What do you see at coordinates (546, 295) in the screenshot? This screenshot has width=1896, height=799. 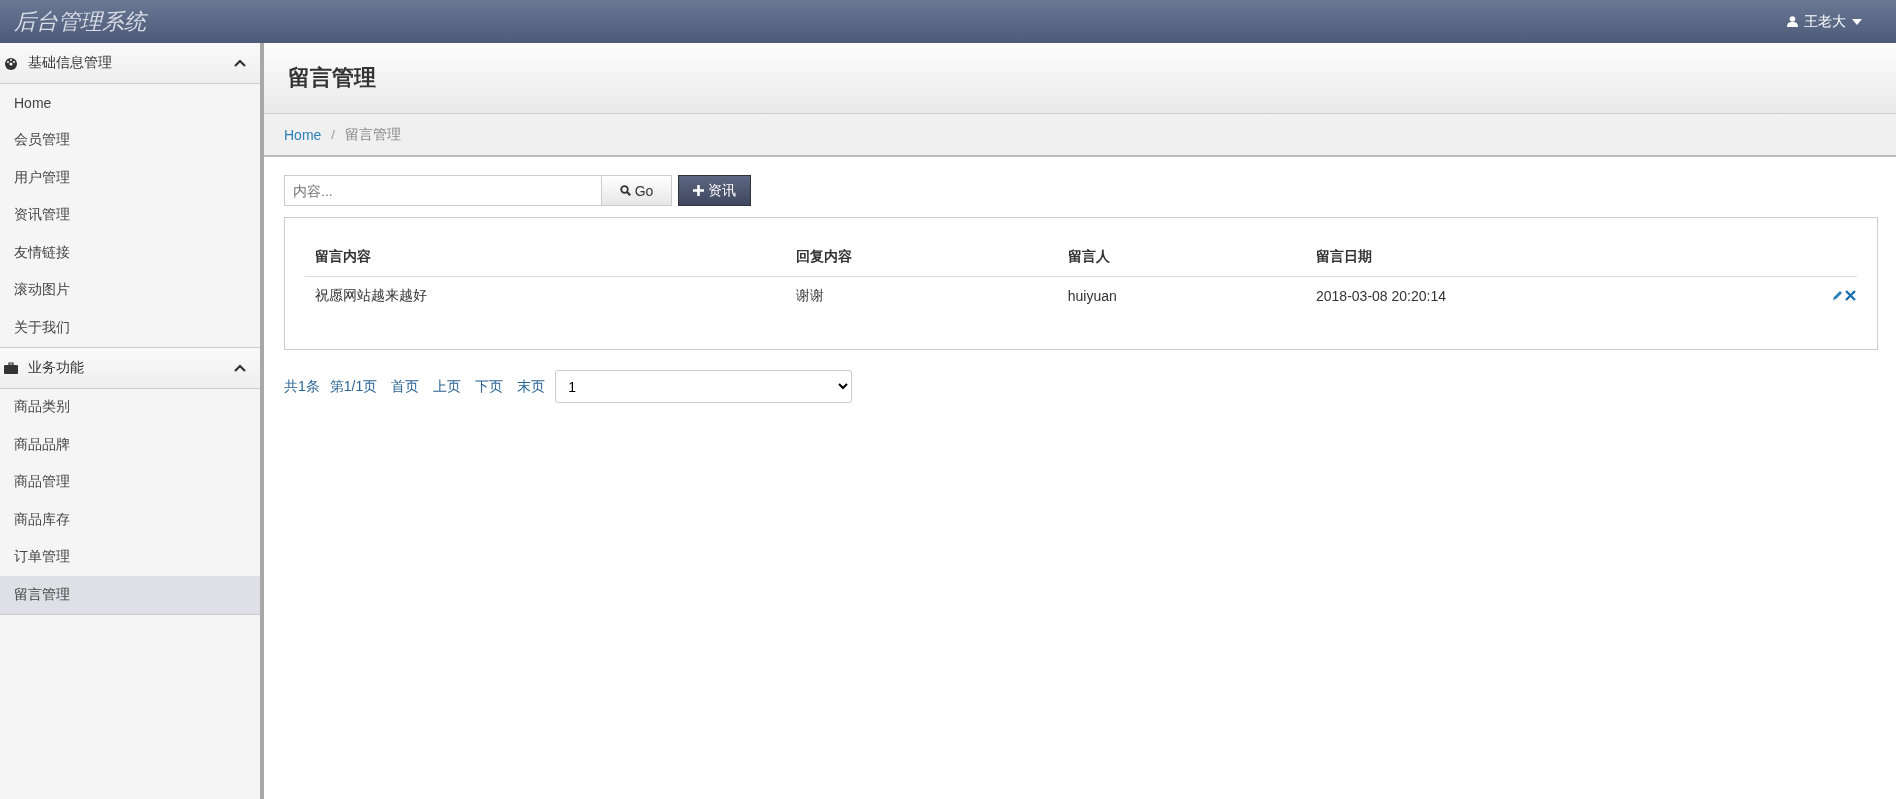 I see `table-cell: 祝愿网站越来越好` at bounding box center [546, 295].